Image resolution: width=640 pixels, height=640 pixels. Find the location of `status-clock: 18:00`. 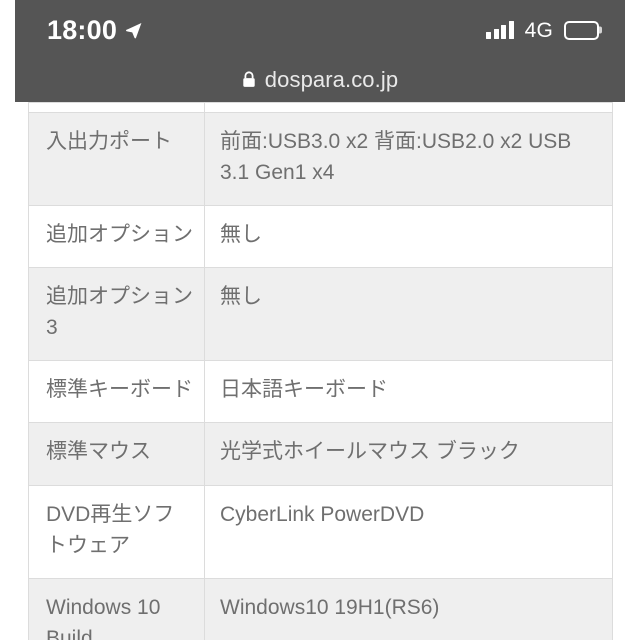

status-clock: 18:00 is located at coordinates (82, 29).